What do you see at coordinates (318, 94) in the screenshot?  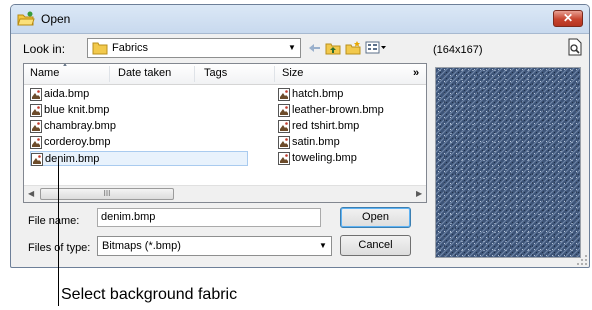 I see `file-item-label: hatch.bmp` at bounding box center [318, 94].